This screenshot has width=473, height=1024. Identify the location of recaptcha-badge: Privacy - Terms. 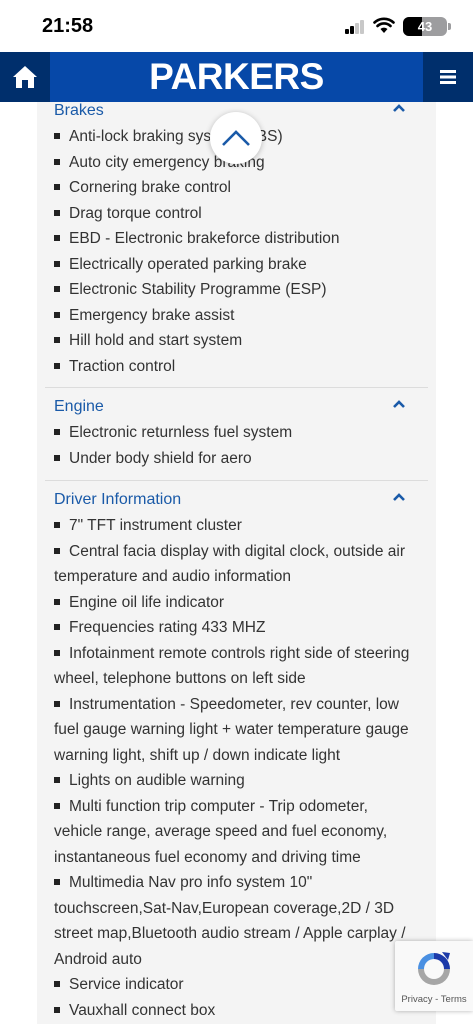
(434, 976).